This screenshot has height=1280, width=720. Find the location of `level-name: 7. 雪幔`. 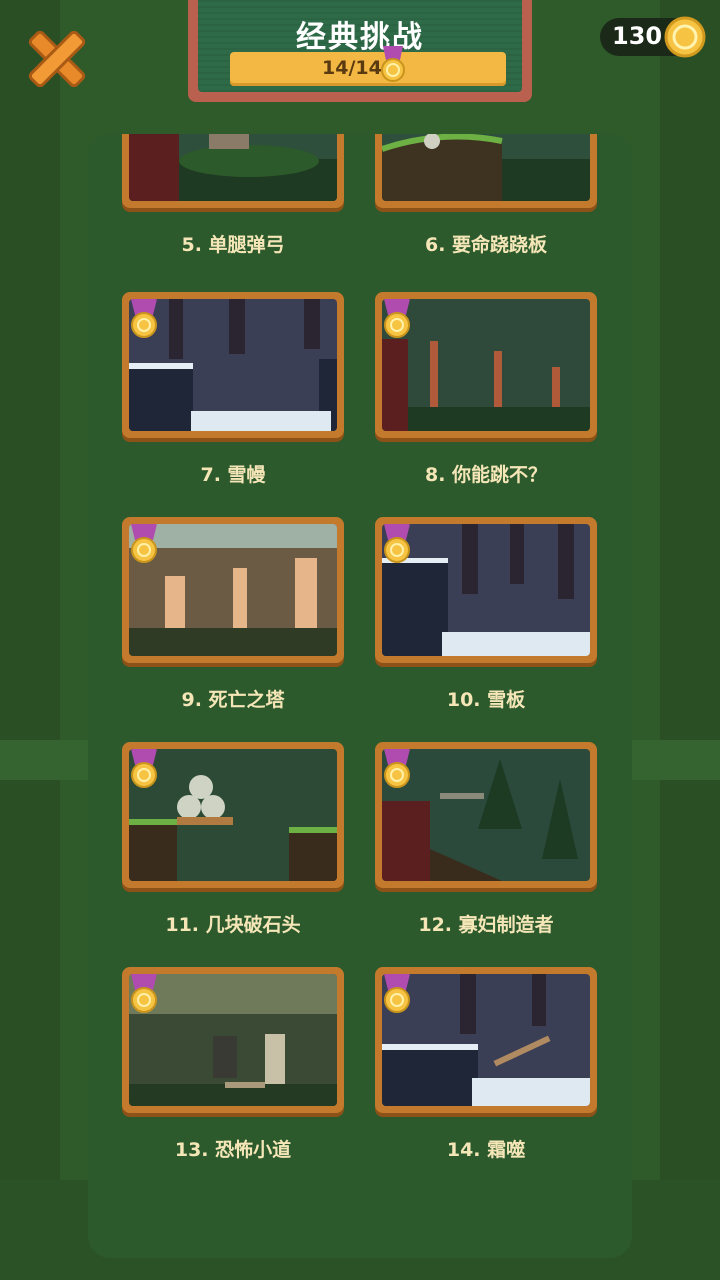

level-name: 7. 雪幔 is located at coordinates (233, 475).